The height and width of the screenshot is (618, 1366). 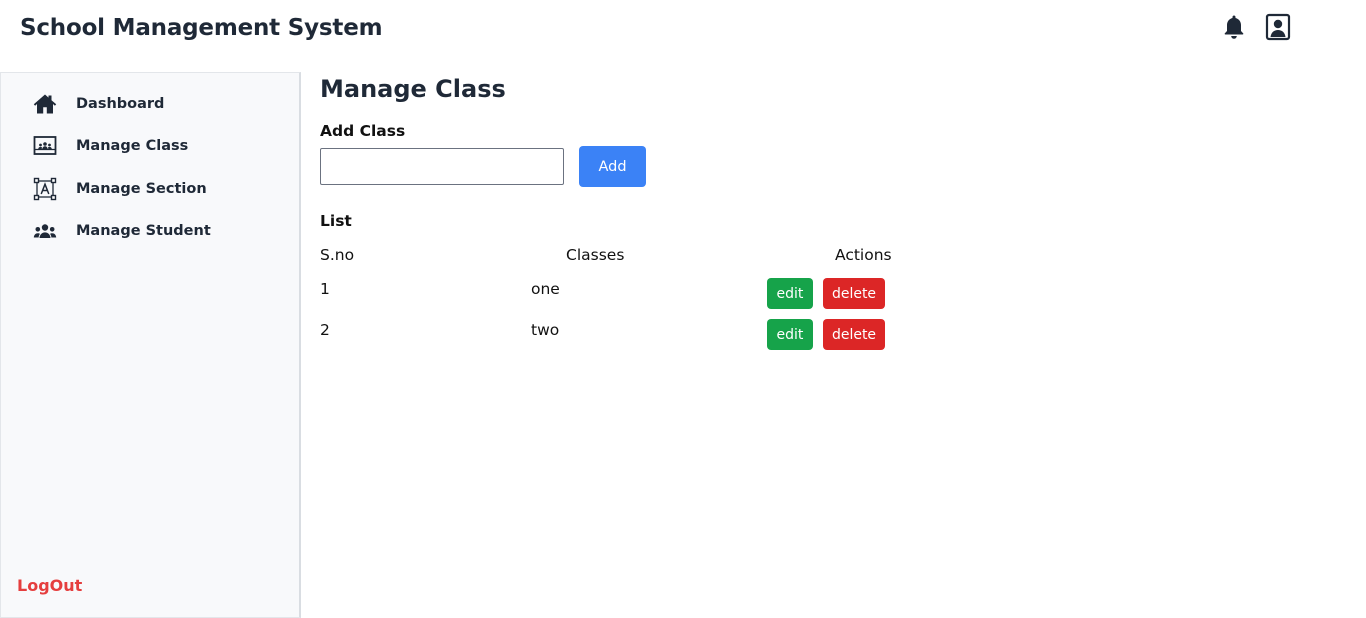 I want to click on row-sno: 1, so click(x=325, y=289).